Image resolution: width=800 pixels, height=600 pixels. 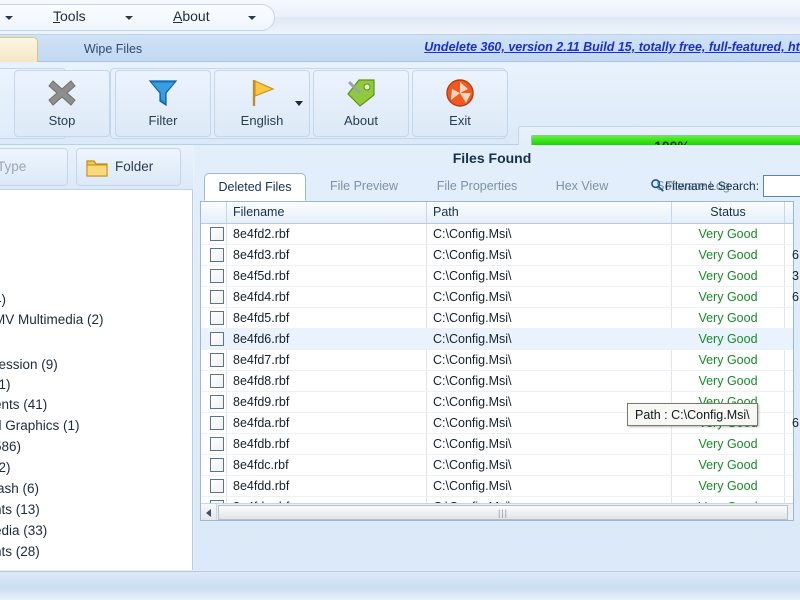 I want to click on table-row: 8e4fdc.rbf C:\Config.Msi\ Very Good, so click(x=497, y=465).